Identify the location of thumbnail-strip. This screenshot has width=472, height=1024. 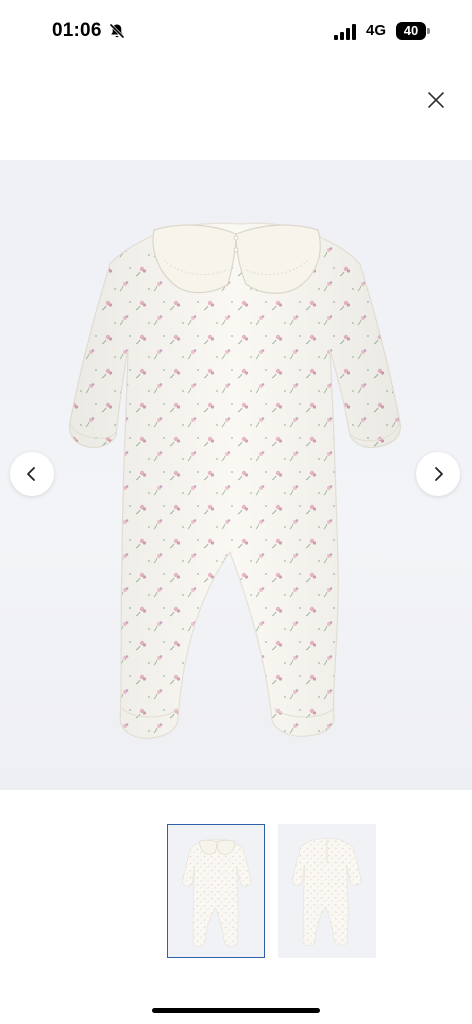
(236, 892).